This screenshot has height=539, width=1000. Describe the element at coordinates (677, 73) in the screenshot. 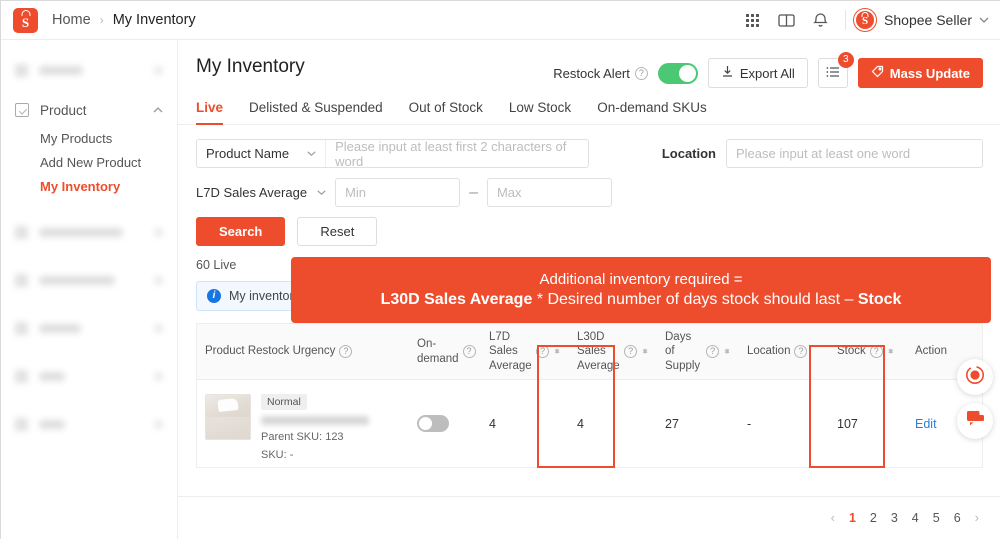

I see `restock-alert-toggle` at that location.